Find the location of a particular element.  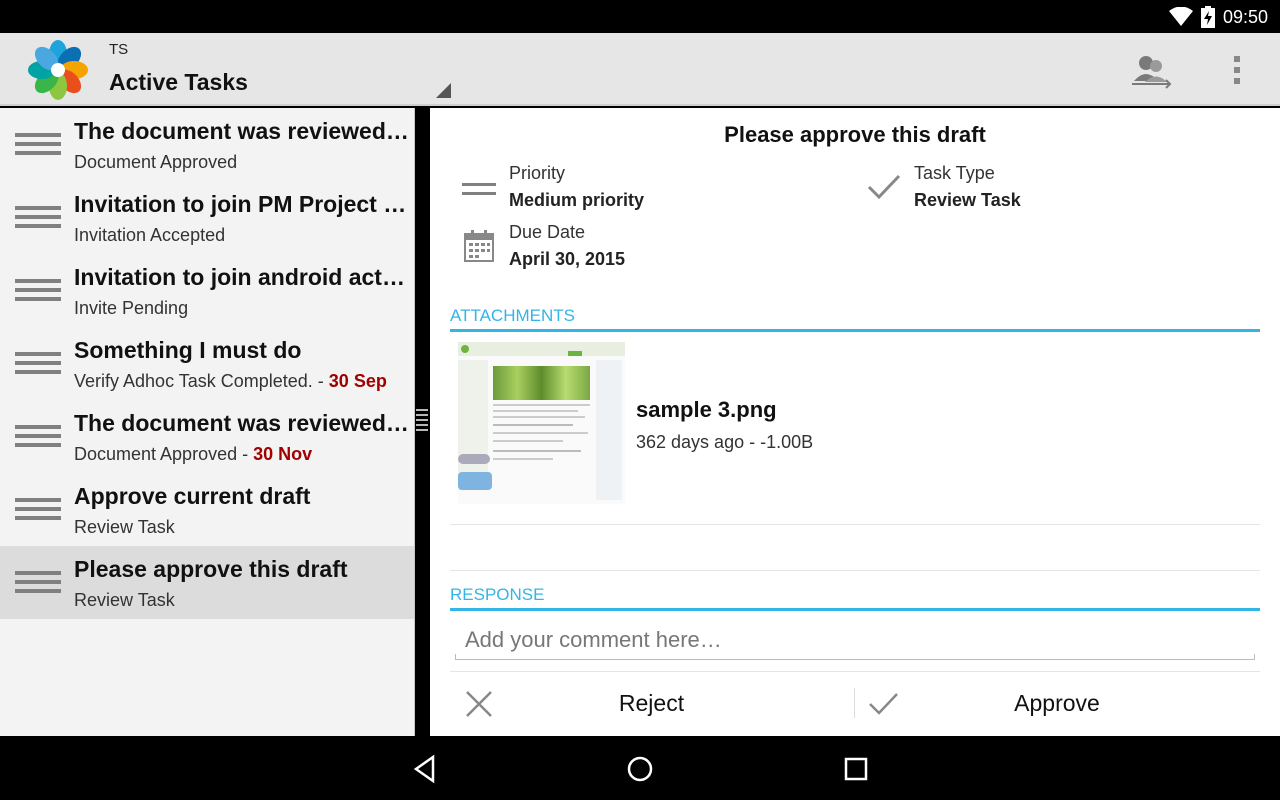

task-subtitle: Invite Pending is located at coordinates (131, 308).